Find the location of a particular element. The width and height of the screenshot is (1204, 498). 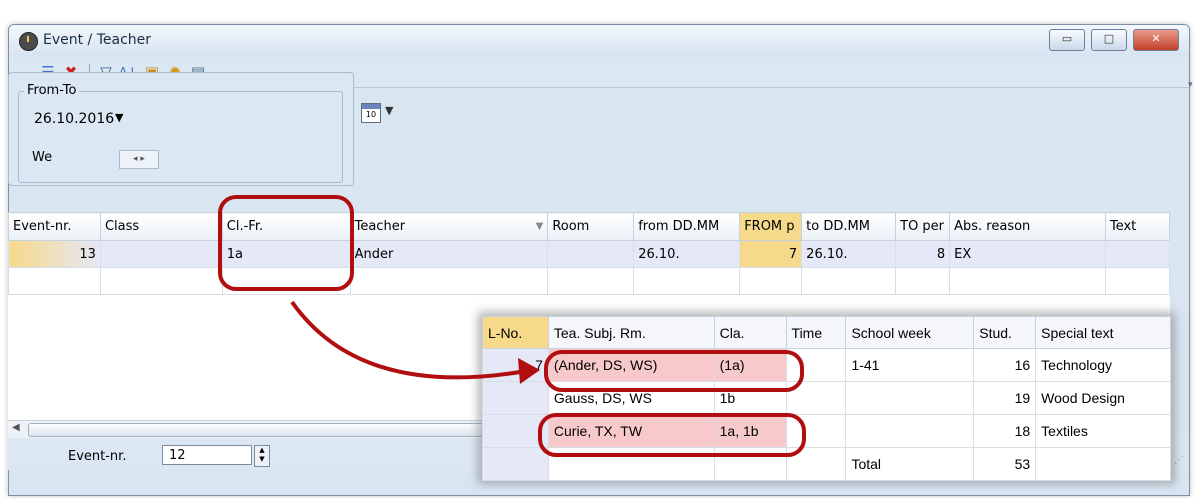

toolbar-overflow-icon: ▾ is located at coordinates (1194, 85).